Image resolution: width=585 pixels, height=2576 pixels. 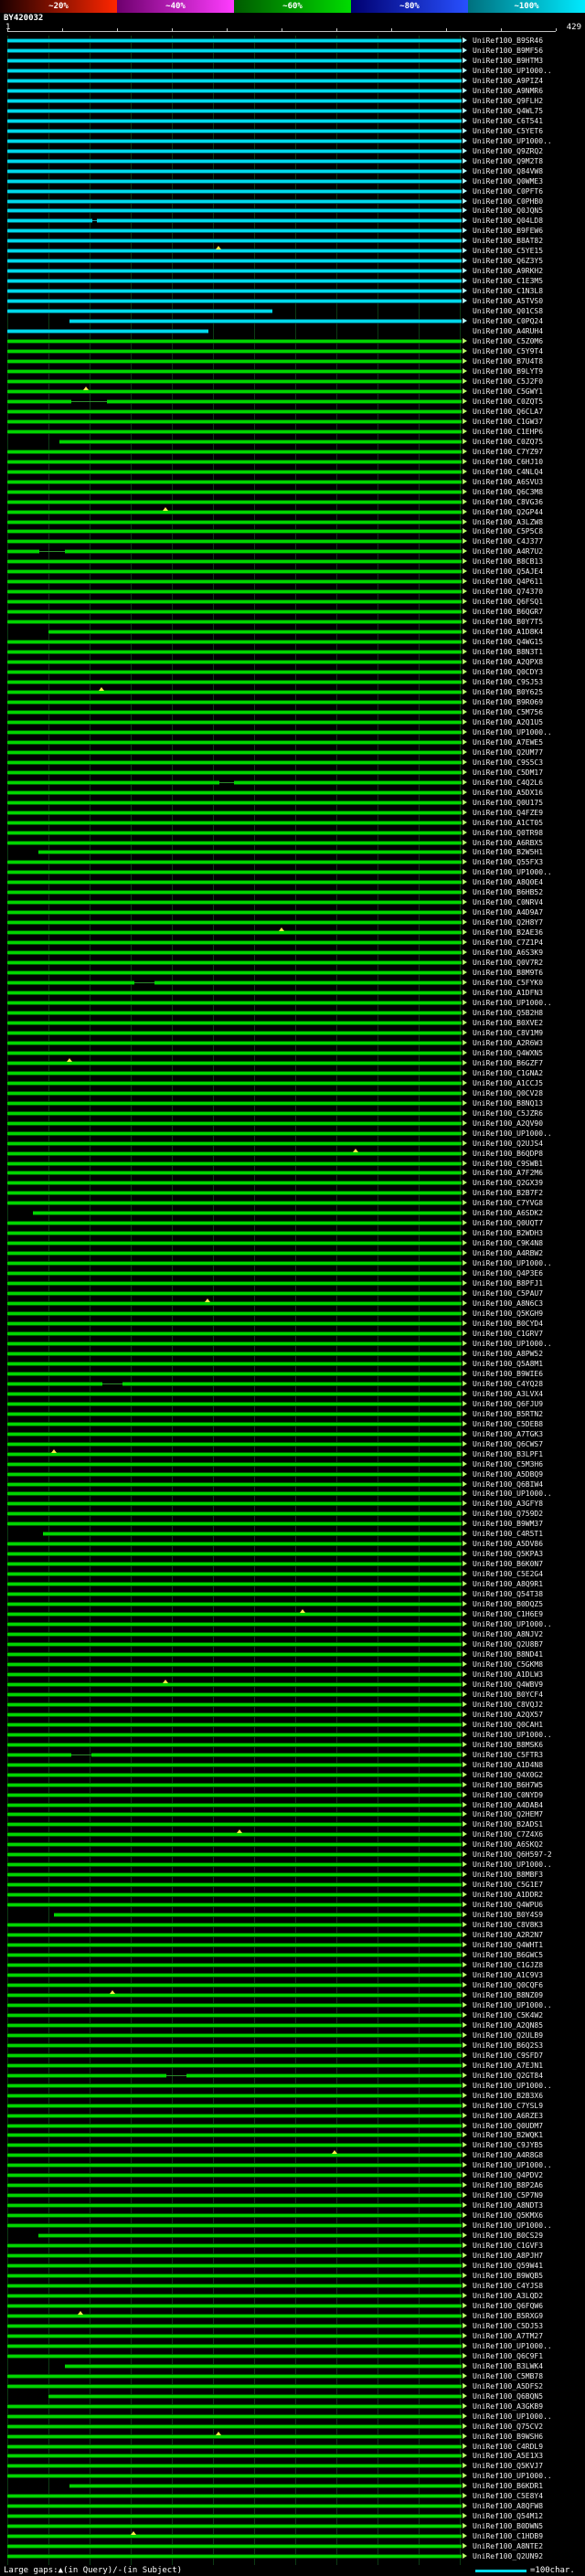 What do you see at coordinates (293, 2326) in the screenshot?
I see `hit-row: UniRef100_C5DJ53` at bounding box center [293, 2326].